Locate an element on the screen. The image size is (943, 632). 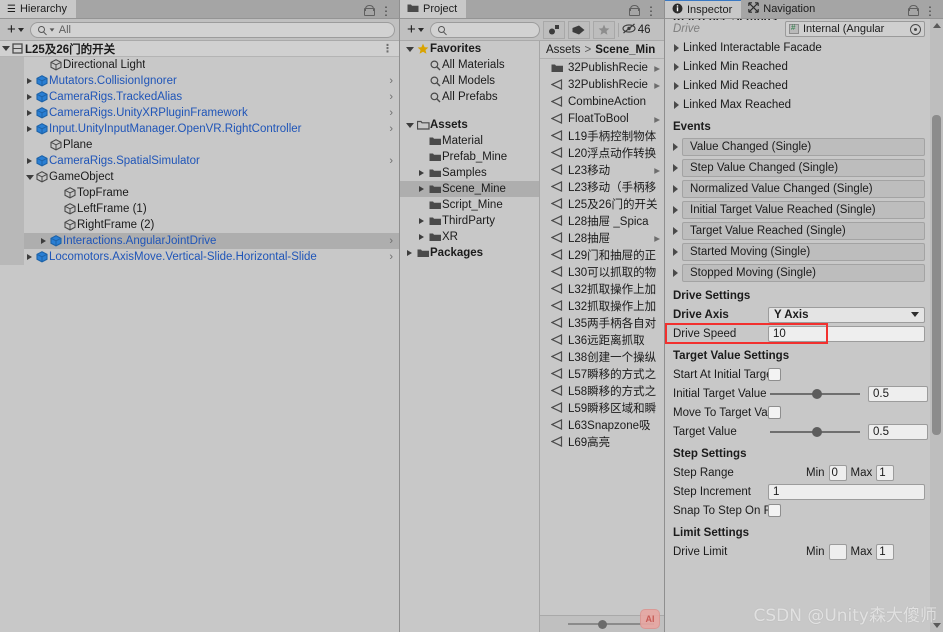
drive-speed-input: 10 is located at coordinates (846, 333).